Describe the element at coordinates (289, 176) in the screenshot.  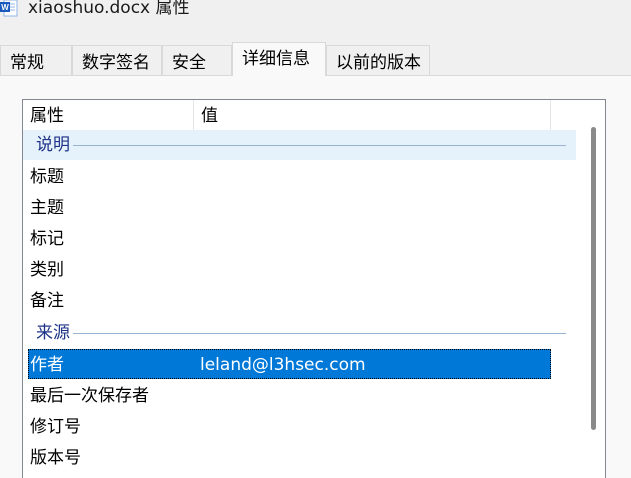
I see `list-item: 标题` at that location.